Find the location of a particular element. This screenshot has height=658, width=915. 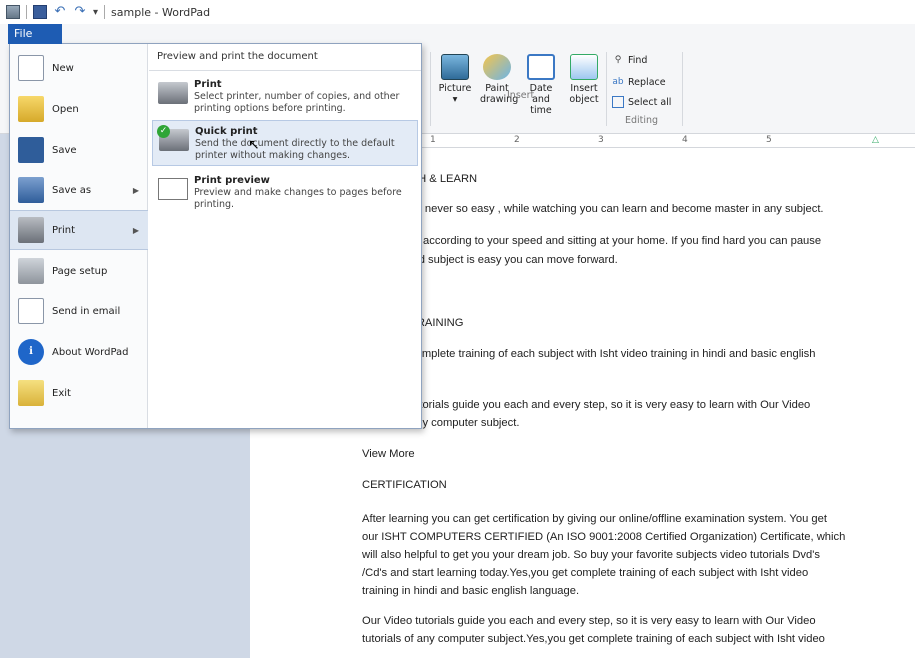

wordpad-app-icon is located at coordinates (13, 12).